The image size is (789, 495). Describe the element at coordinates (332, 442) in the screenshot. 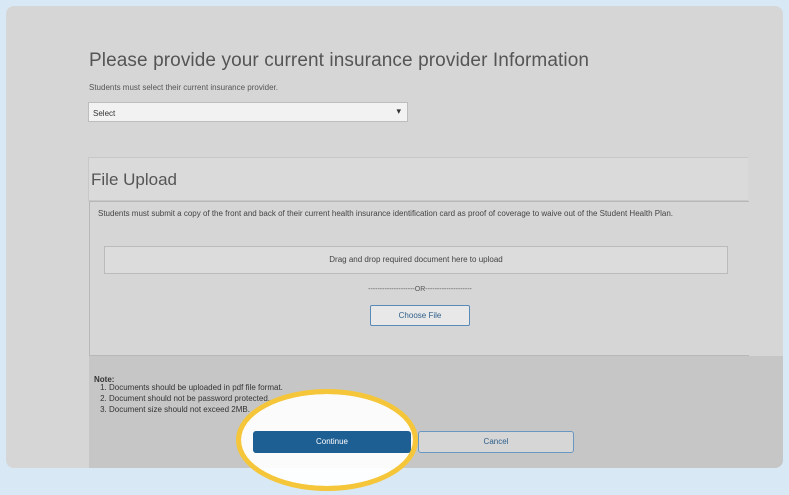

I see `continue-button: Continue` at that location.